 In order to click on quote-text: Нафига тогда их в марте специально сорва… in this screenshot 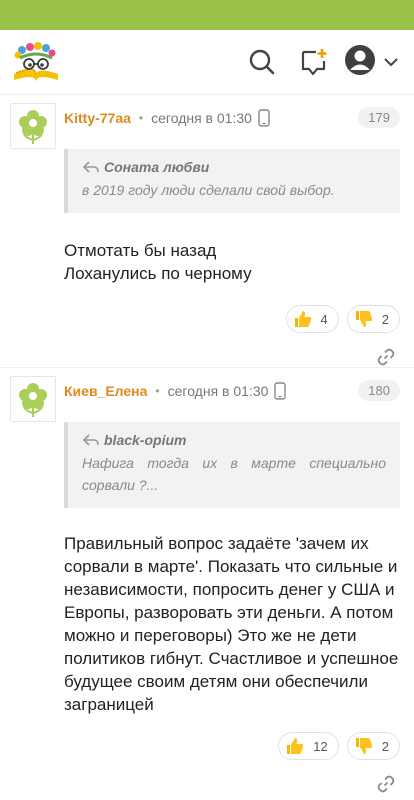, I will do `click(234, 474)`.